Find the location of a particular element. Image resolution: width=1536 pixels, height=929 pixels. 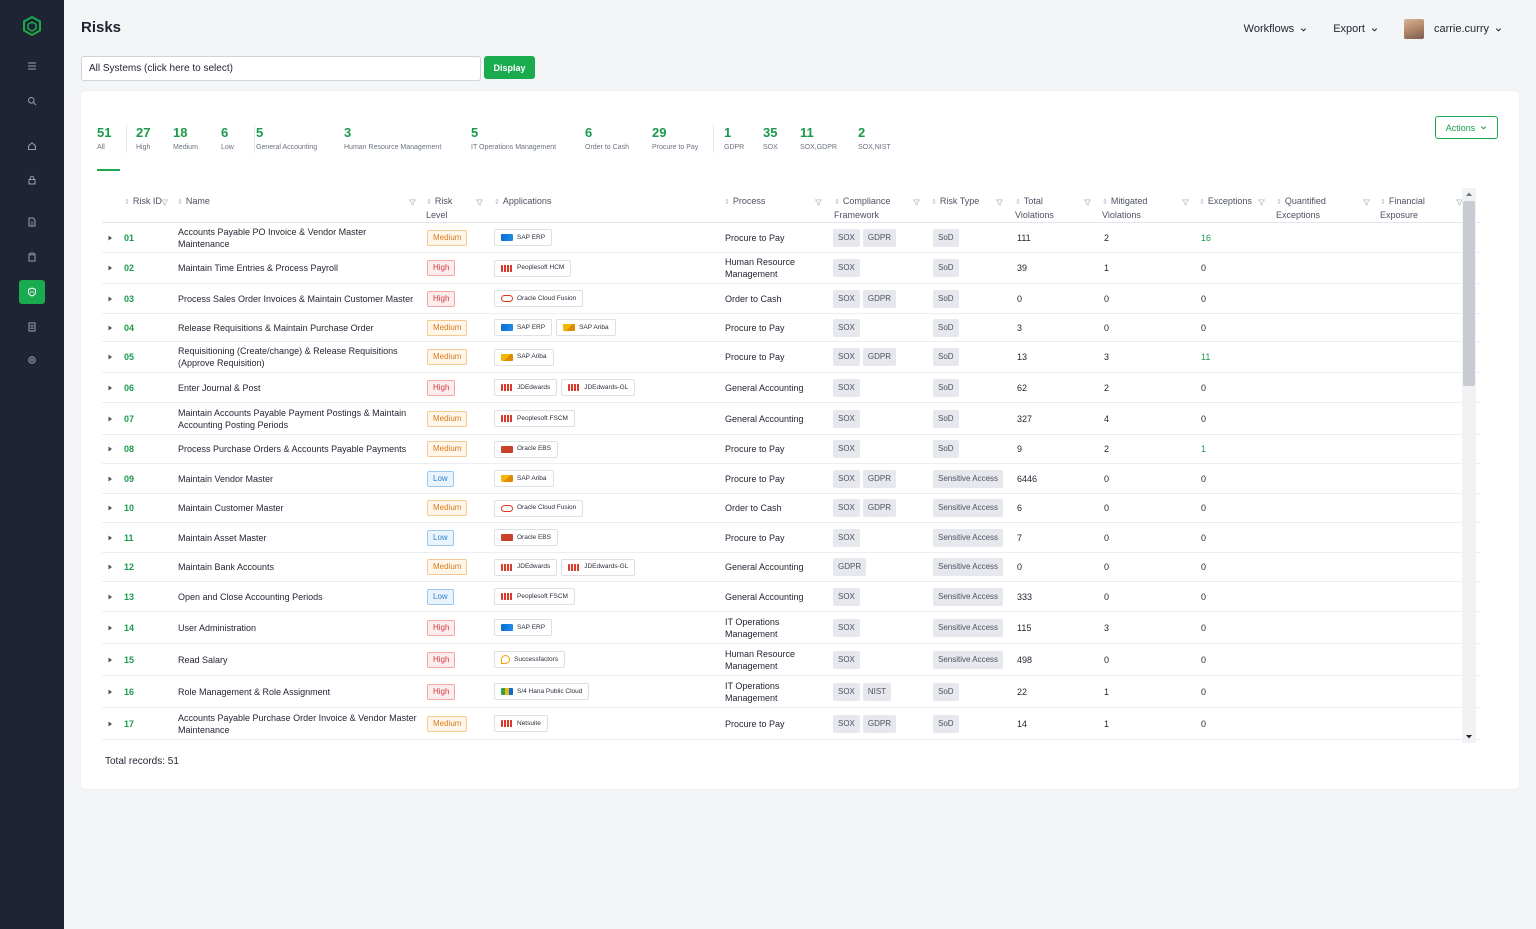

col-applications: ⇕ Applications is located at coordinates (522, 202).